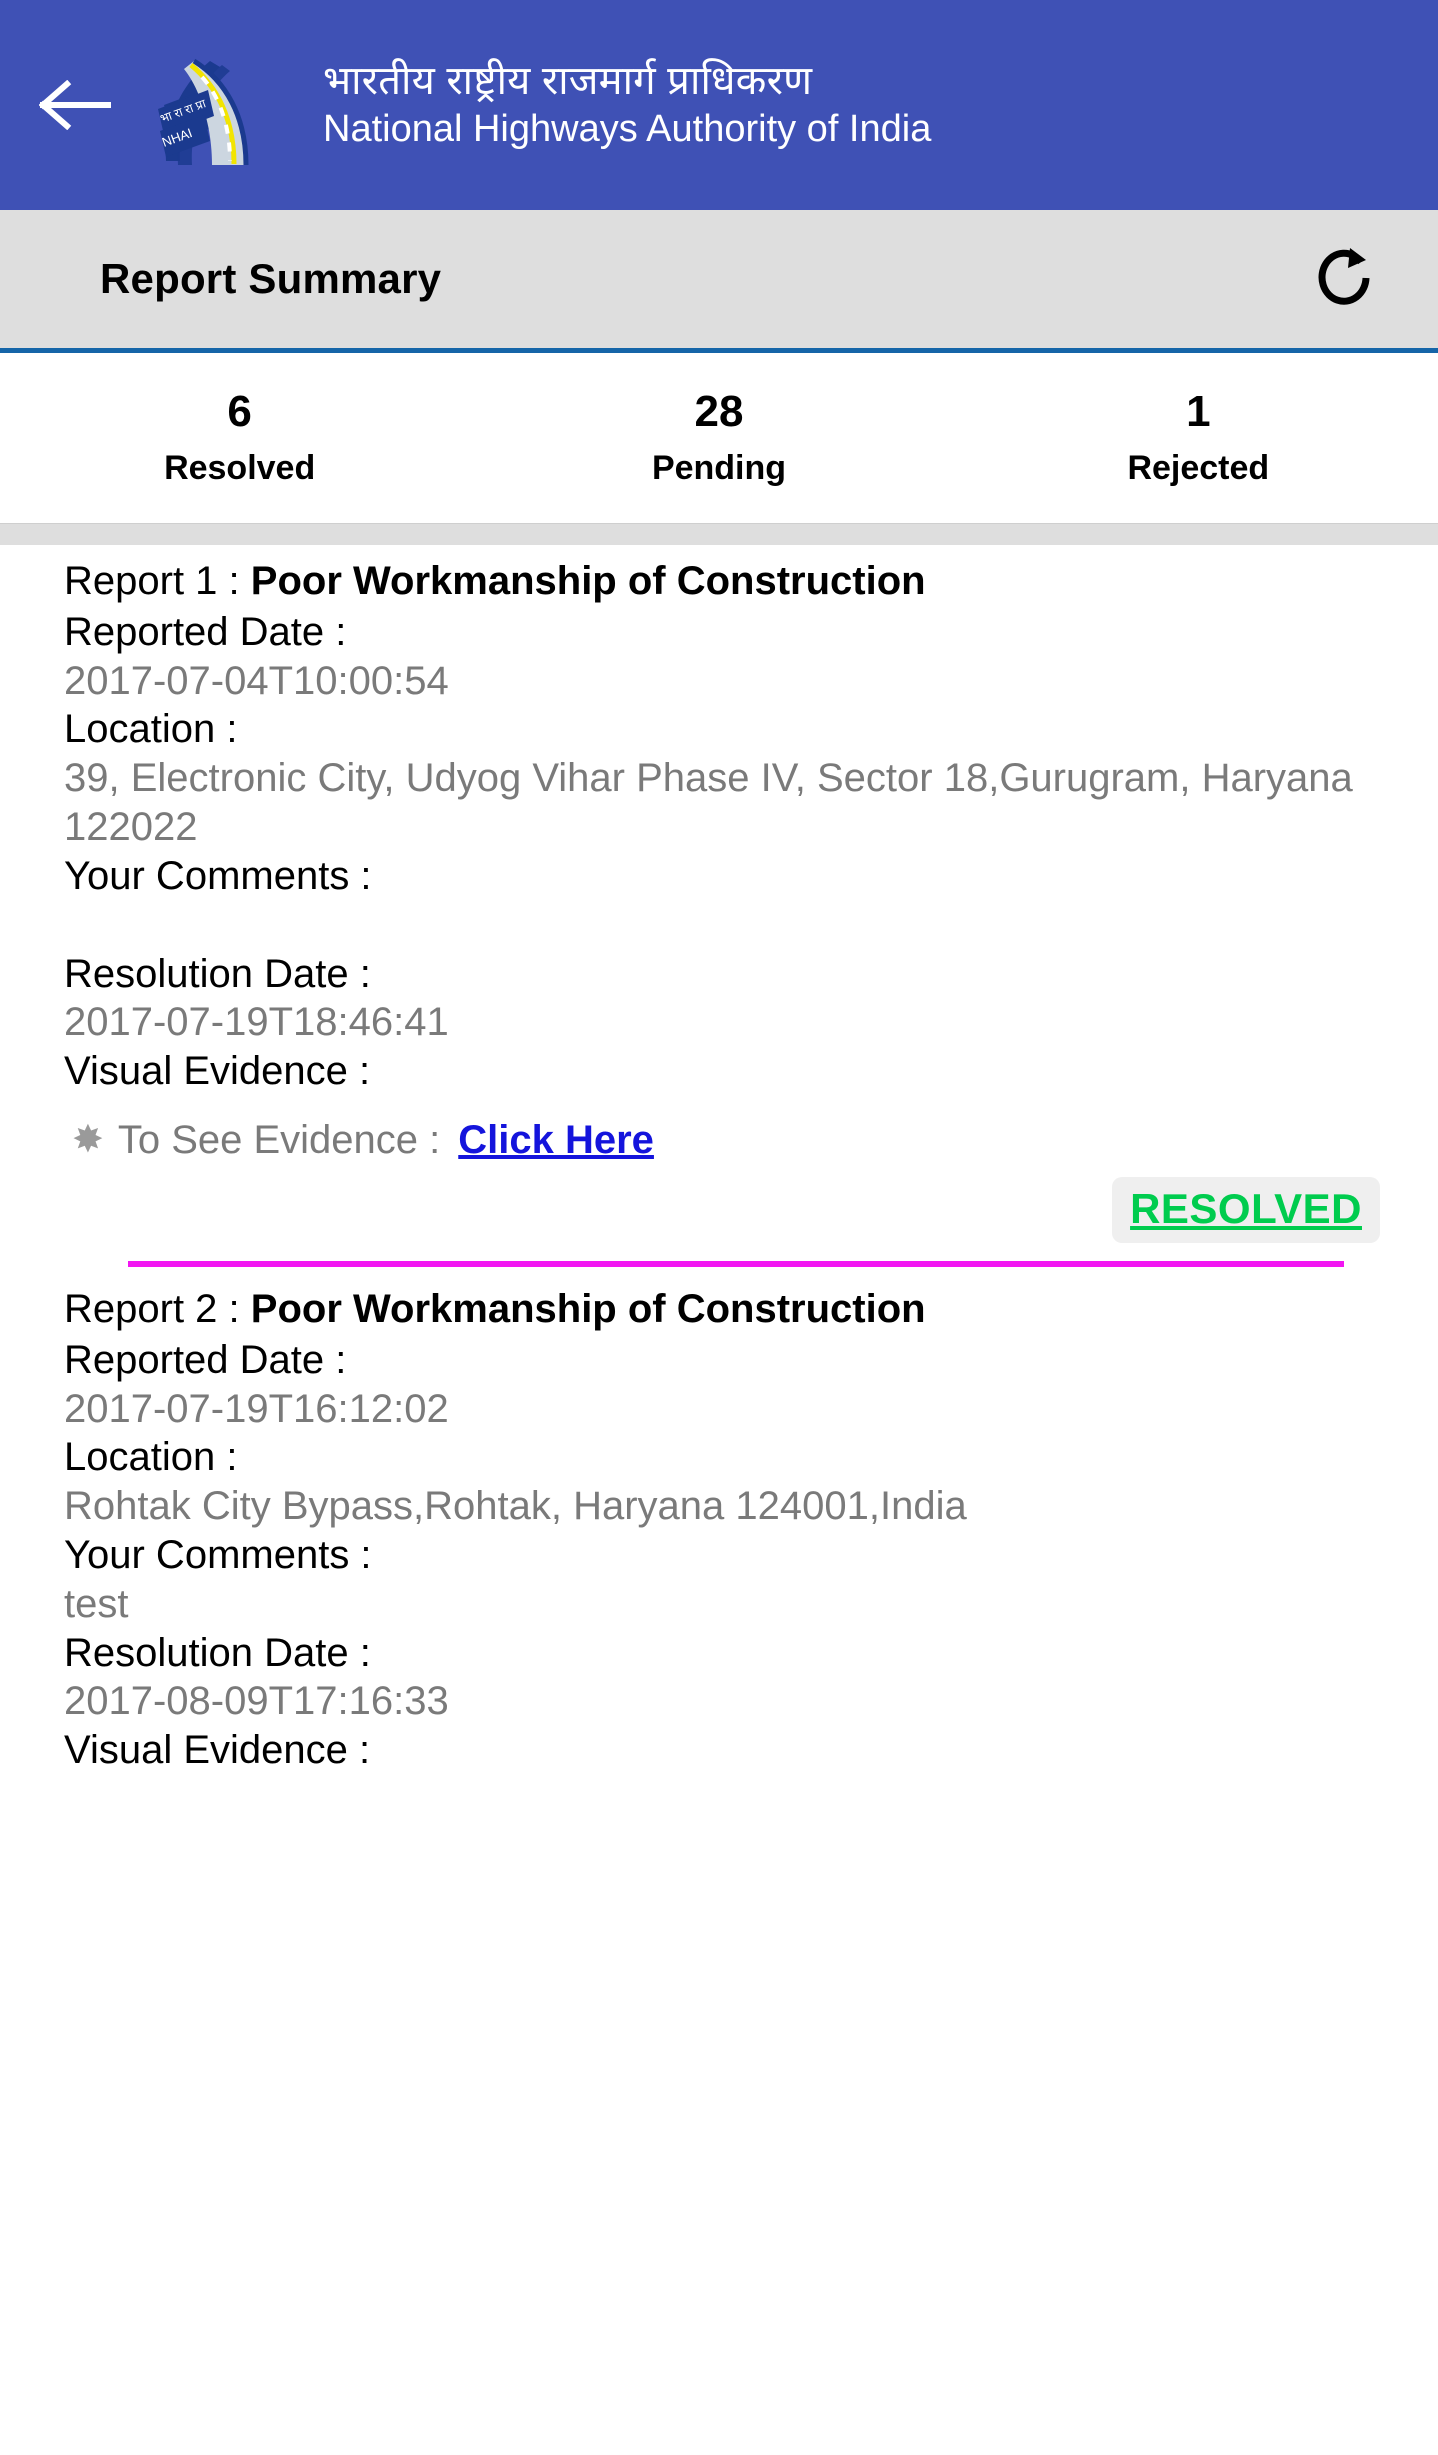 The width and height of the screenshot is (1438, 2455). Describe the element at coordinates (256, 1408) in the screenshot. I see `reported-date-value: 2017-07-19T16:12:02` at that location.